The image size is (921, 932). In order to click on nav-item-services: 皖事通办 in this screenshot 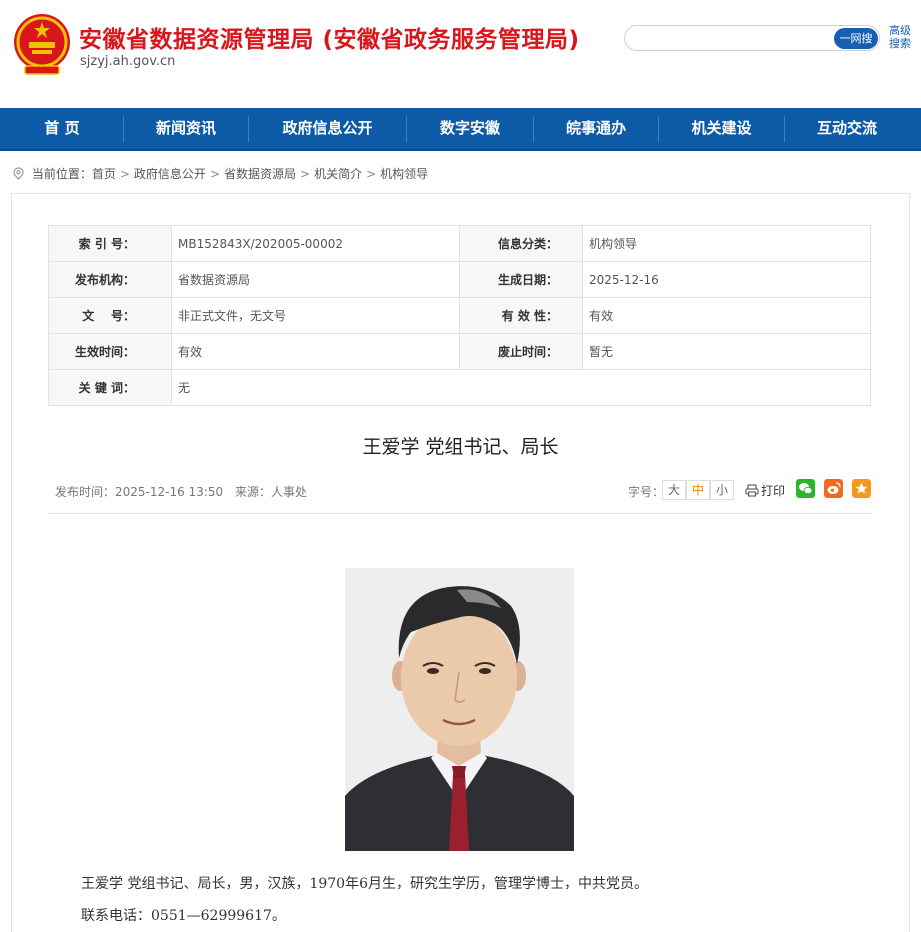, I will do `click(596, 128)`.